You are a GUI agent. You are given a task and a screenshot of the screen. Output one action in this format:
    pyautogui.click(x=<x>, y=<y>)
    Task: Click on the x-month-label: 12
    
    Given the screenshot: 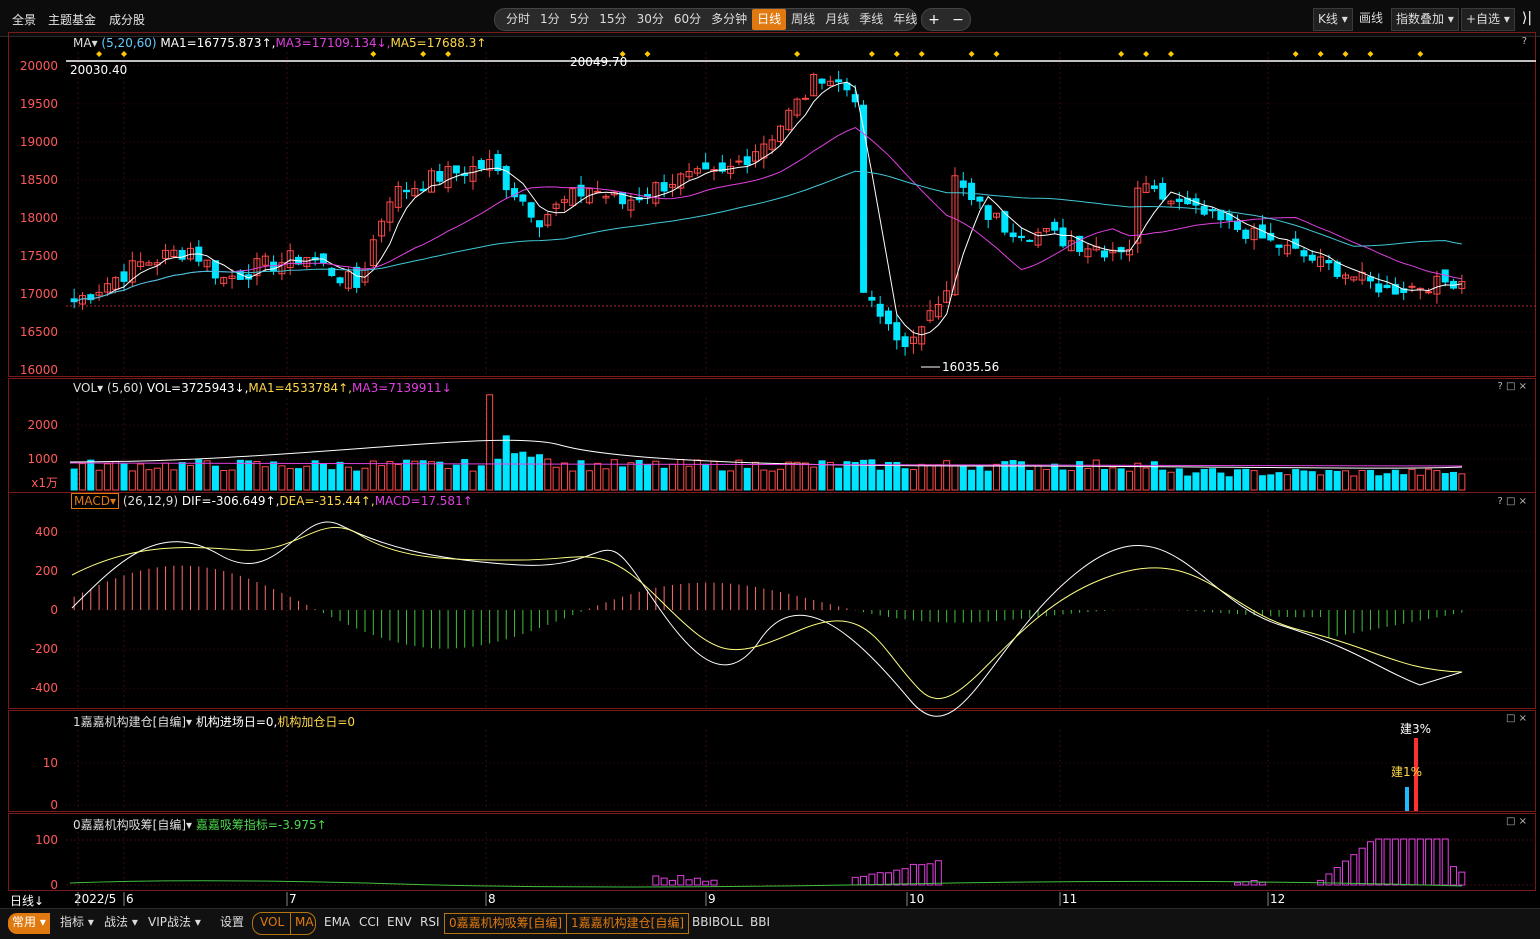 What is the action you would take?
    pyautogui.click(x=1277, y=899)
    